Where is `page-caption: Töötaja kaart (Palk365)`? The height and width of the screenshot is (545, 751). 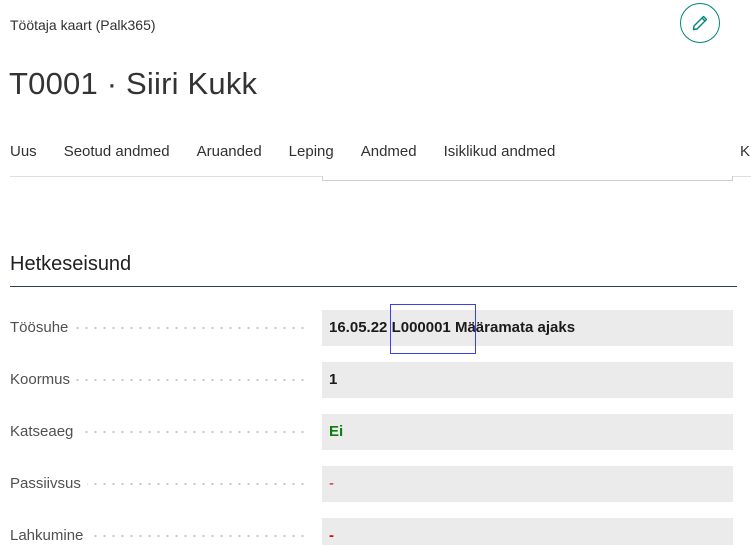 page-caption: Töötaja kaart (Palk365) is located at coordinates (83, 25).